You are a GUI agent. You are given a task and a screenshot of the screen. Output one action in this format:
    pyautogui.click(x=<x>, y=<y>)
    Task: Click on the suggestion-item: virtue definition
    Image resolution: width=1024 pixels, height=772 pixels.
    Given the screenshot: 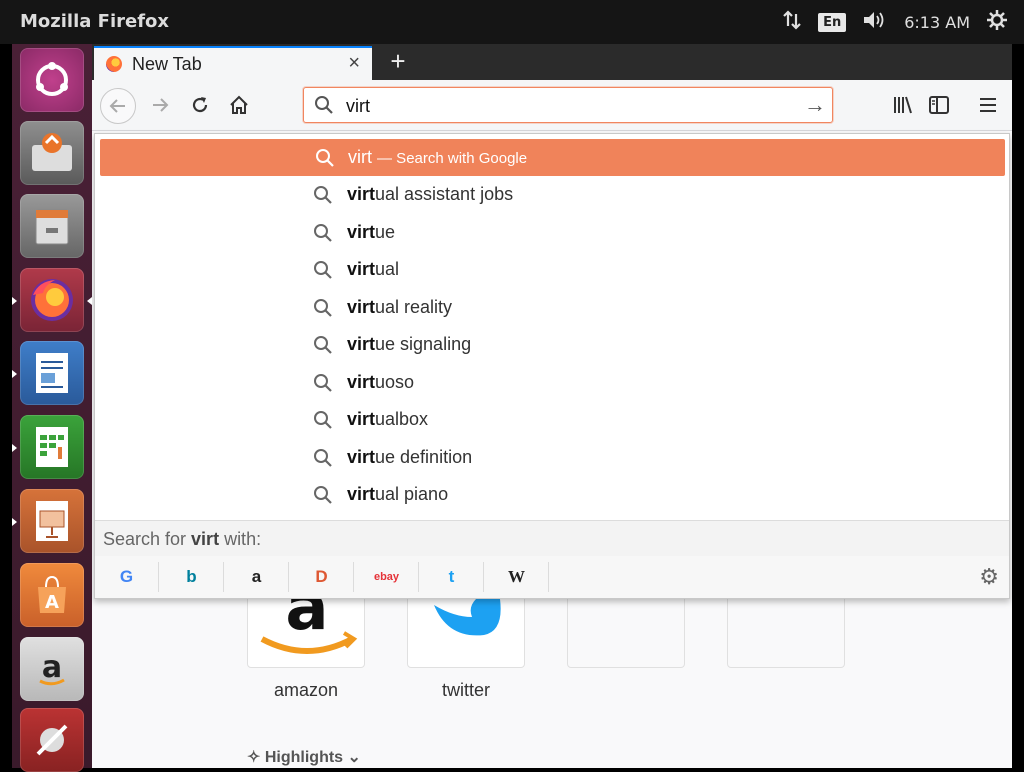 What is the action you would take?
    pyautogui.click(x=552, y=457)
    